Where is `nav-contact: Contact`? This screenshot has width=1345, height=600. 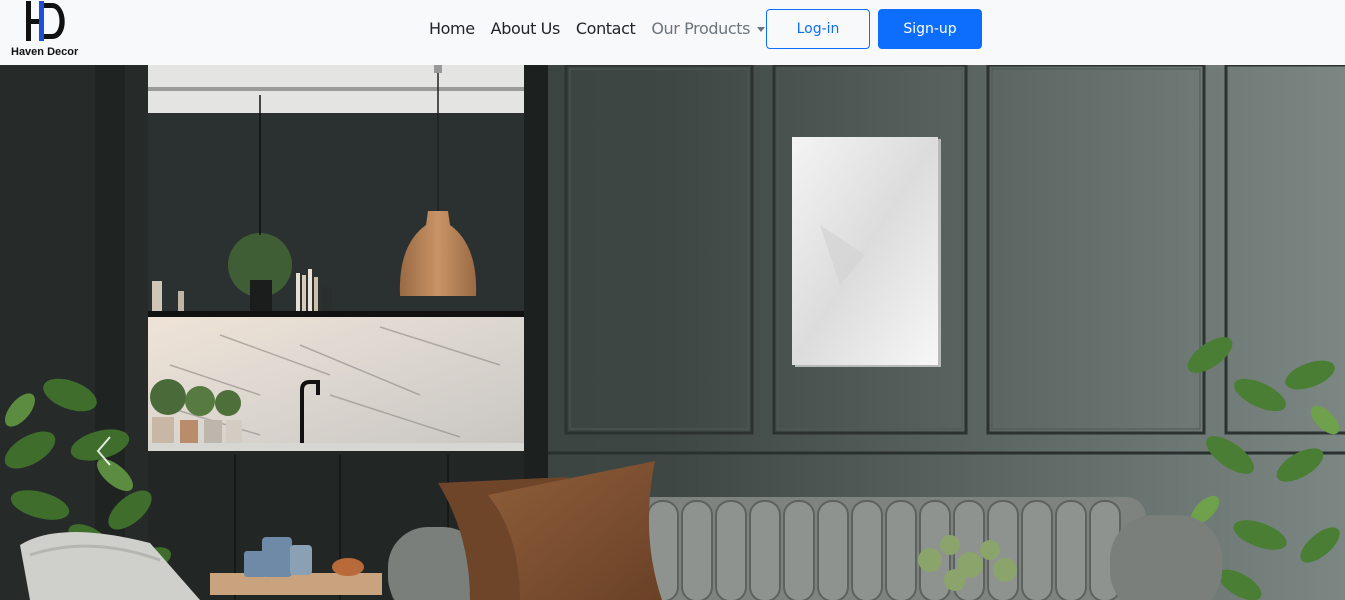
nav-contact: Contact is located at coordinates (606, 28).